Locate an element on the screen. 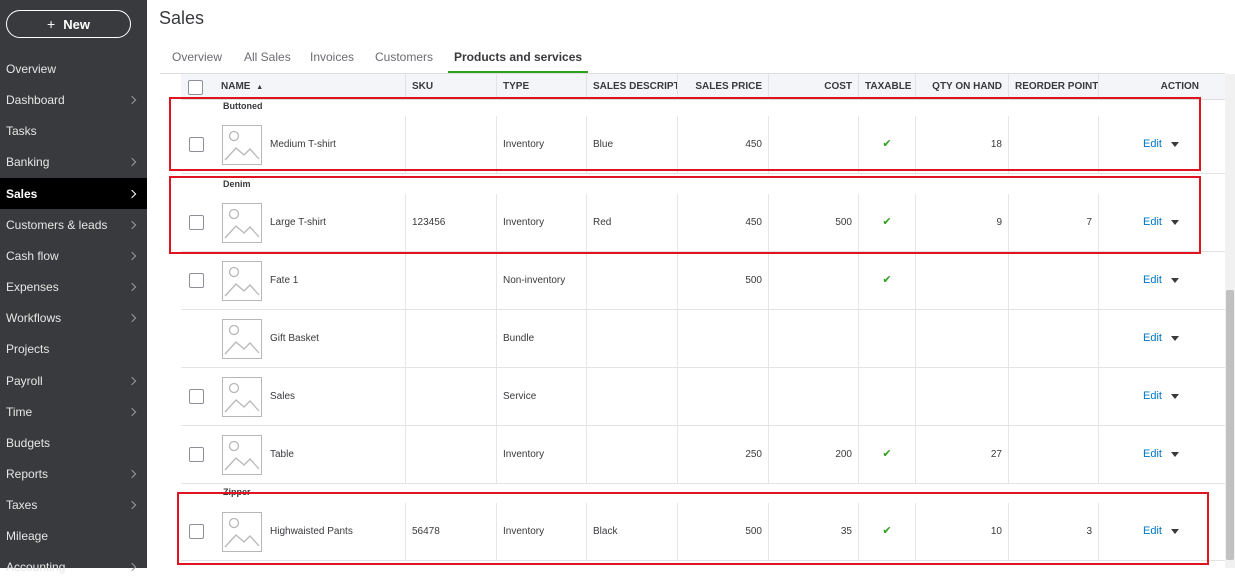 The height and width of the screenshot is (582, 1235). sidebar-item-overview: Overview is located at coordinates (73, 68).